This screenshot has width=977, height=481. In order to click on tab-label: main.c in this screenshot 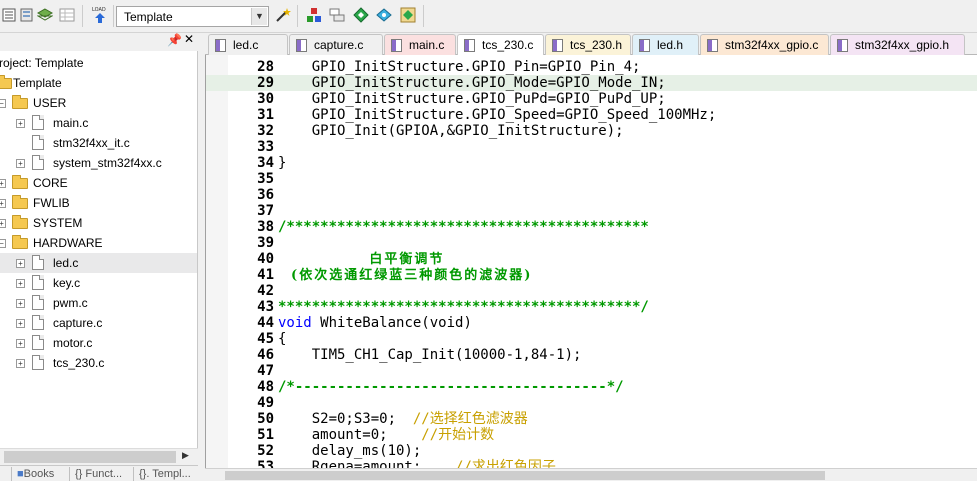, I will do `click(427, 45)`.